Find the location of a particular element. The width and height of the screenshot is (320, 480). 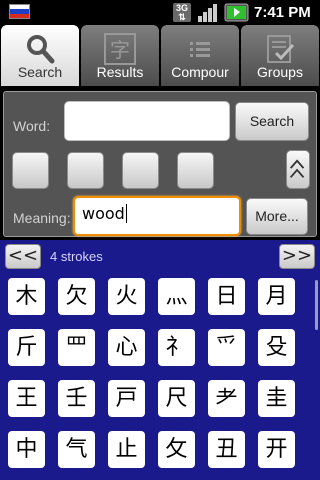

battery-icon is located at coordinates (236, 12).